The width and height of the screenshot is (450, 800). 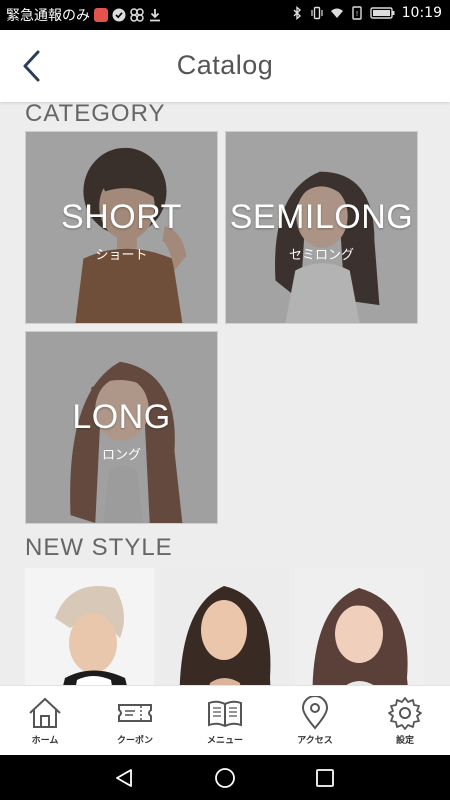 I want to click on tile-title-jp: ショート, so click(x=121, y=255).